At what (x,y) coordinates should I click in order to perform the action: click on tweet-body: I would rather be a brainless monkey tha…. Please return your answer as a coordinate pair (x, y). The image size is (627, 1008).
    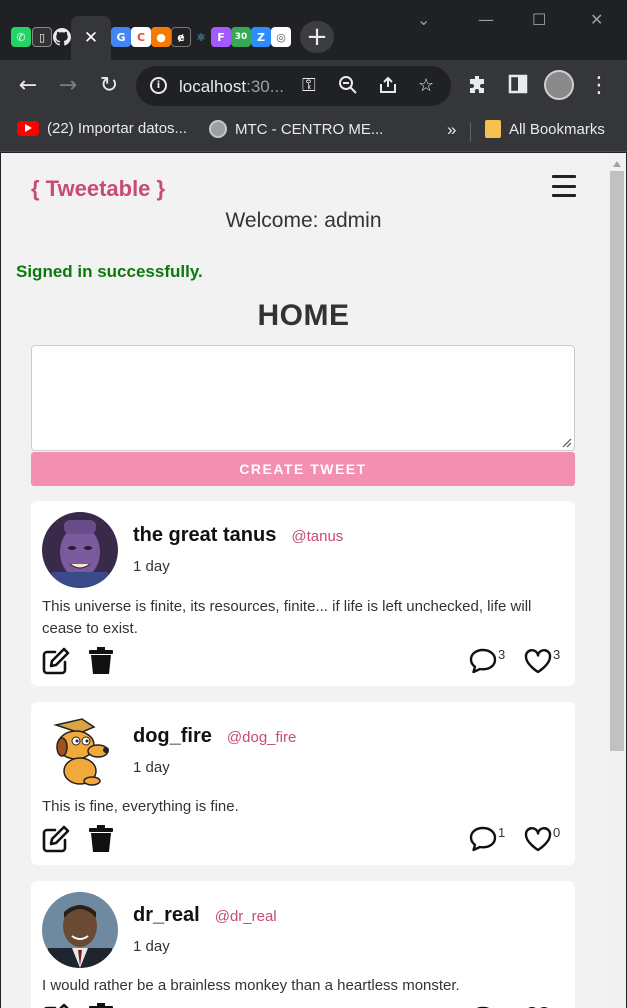
    Looking at the image, I should click on (251, 985).